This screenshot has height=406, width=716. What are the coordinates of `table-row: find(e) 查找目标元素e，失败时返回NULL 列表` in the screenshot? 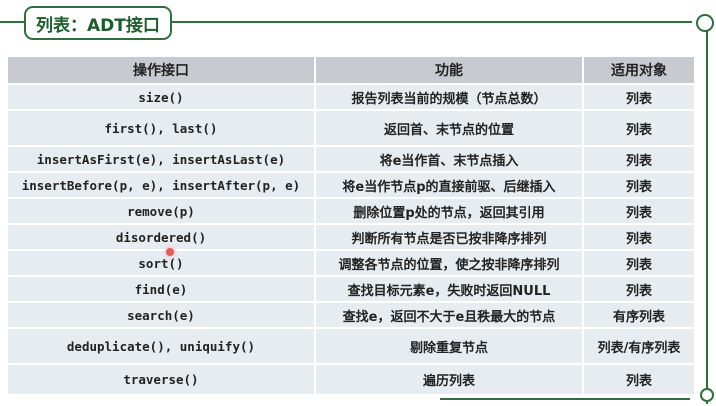 It's located at (351, 289).